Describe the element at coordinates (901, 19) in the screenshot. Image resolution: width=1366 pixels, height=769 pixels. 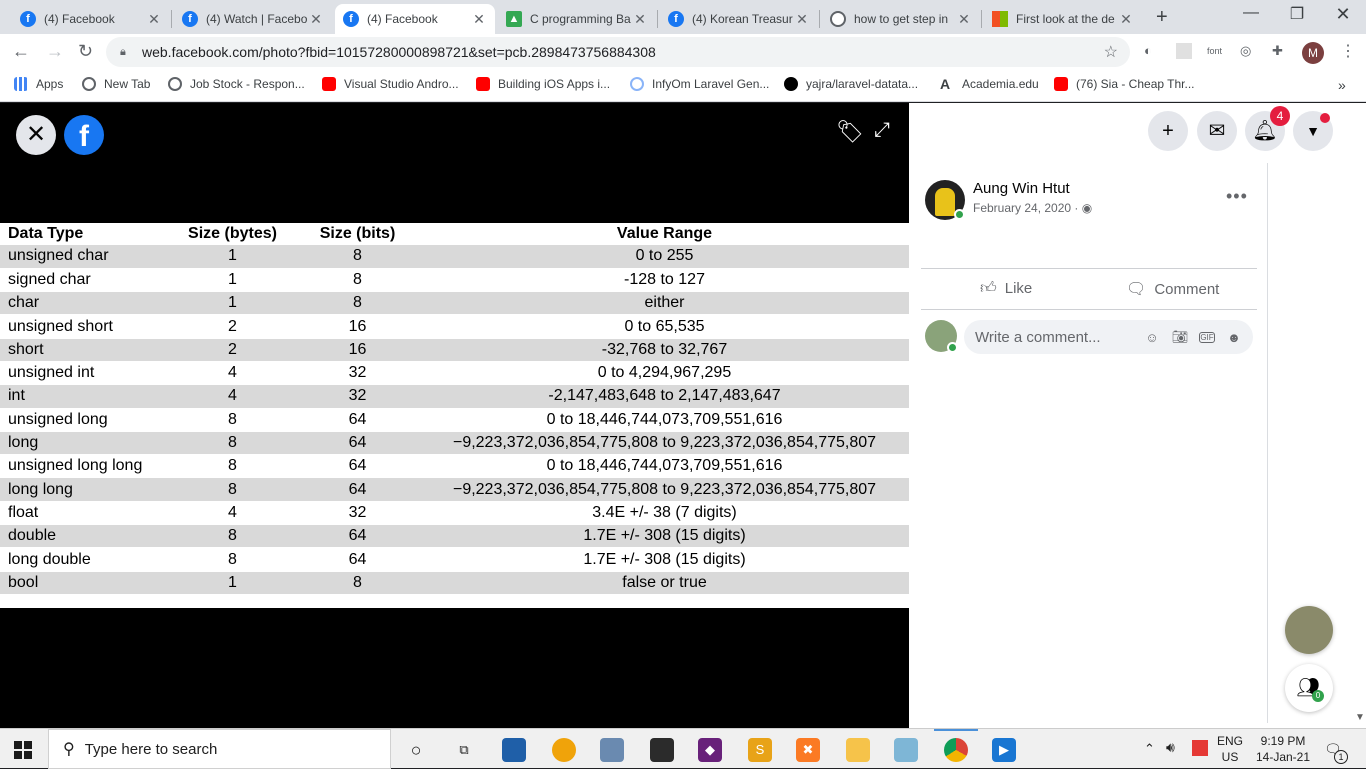
I see `tab-how-to-get-step: how to get step in ✕` at that location.